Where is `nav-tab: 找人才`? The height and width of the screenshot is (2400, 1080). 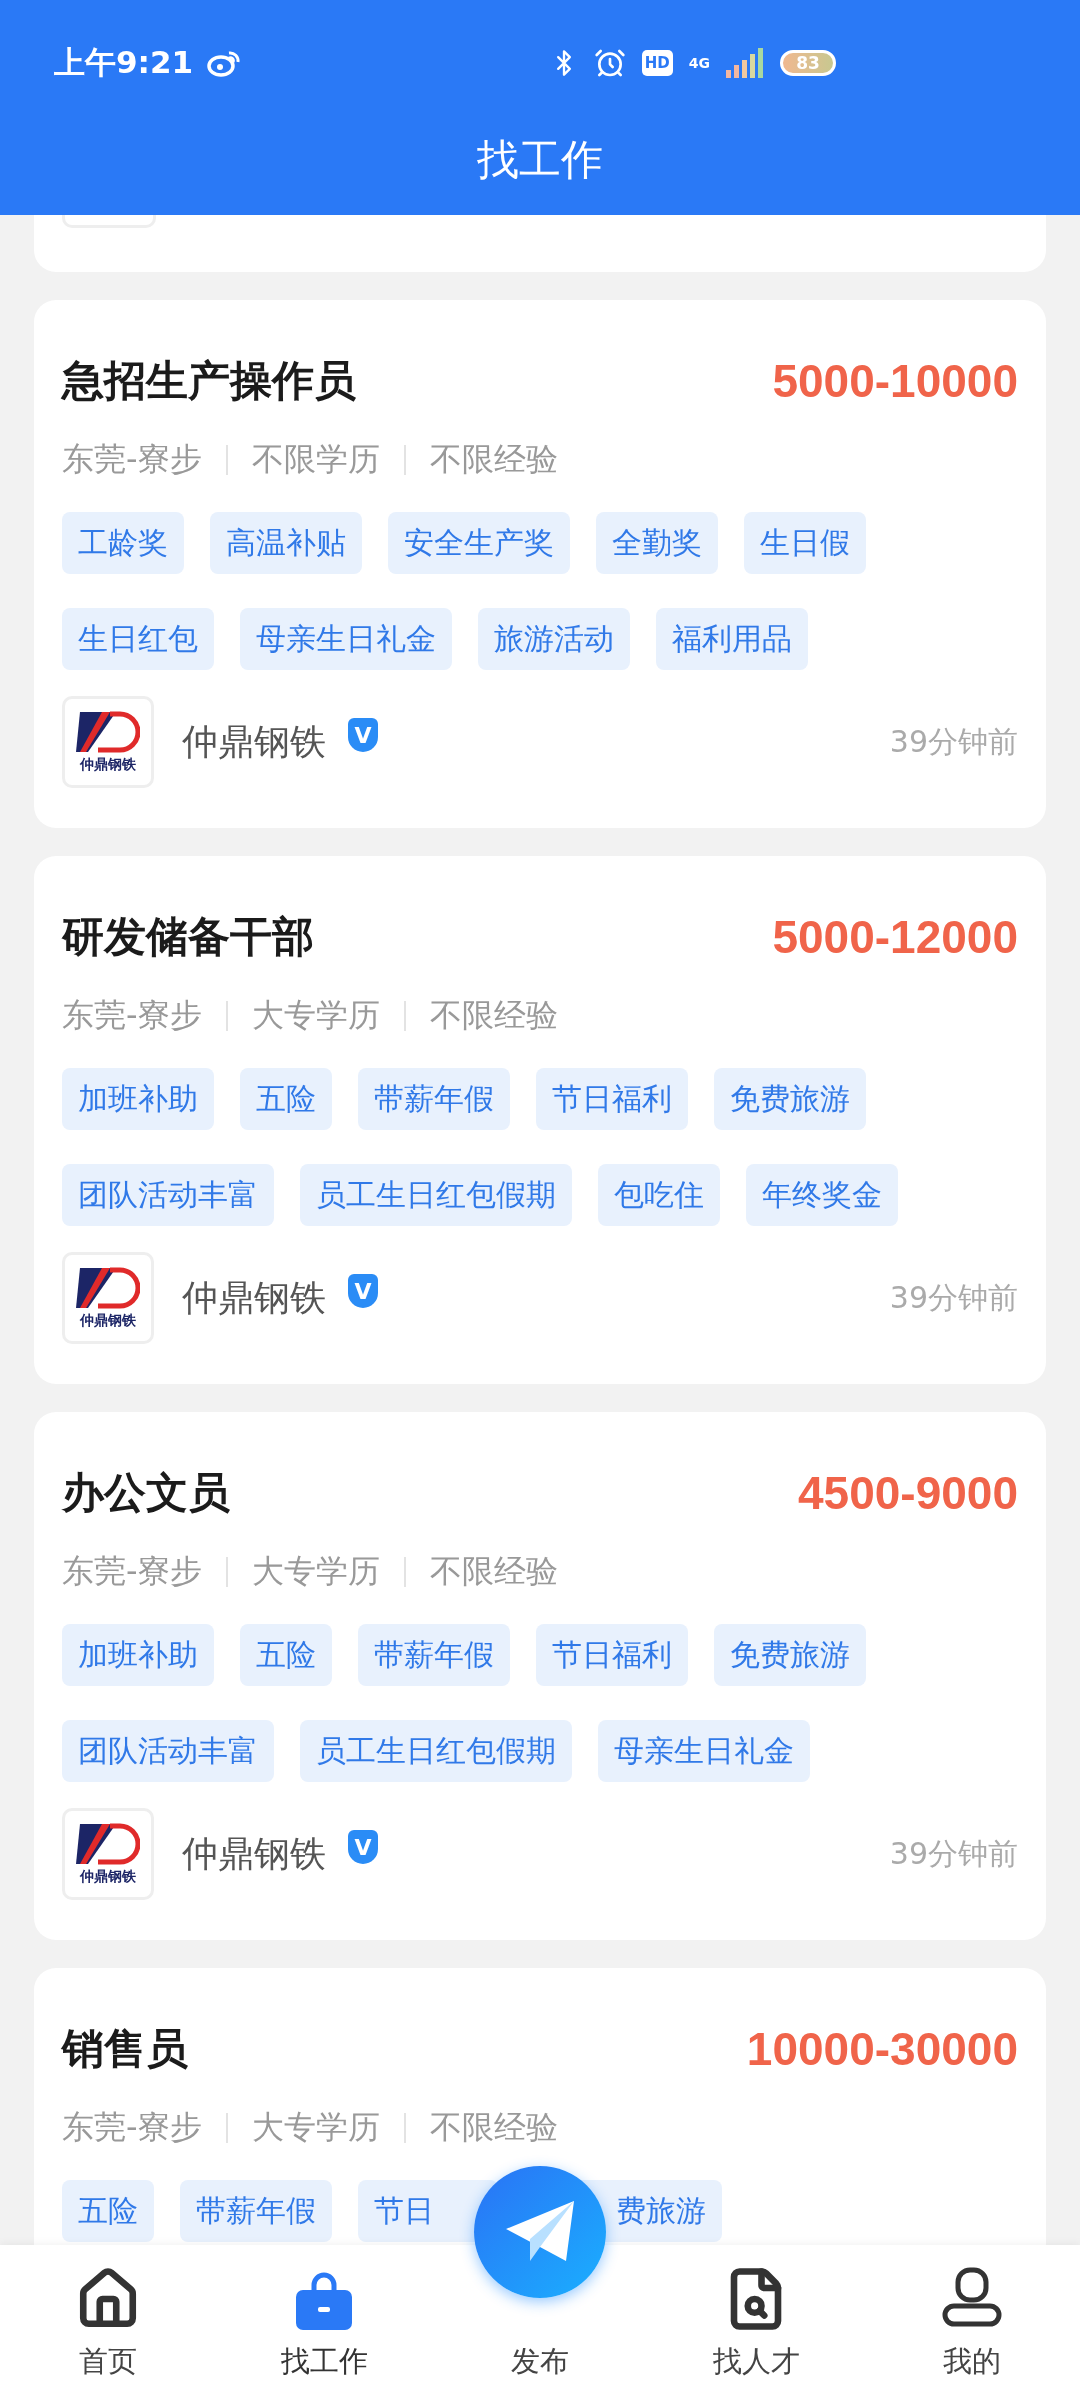 nav-tab: 找人才 is located at coordinates (756, 2322).